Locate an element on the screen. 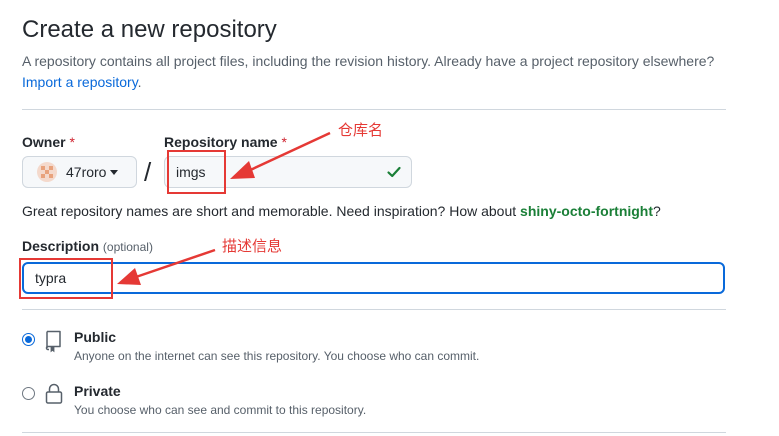 The height and width of the screenshot is (436, 779). annotation-arrows is located at coordinates (224, 208).